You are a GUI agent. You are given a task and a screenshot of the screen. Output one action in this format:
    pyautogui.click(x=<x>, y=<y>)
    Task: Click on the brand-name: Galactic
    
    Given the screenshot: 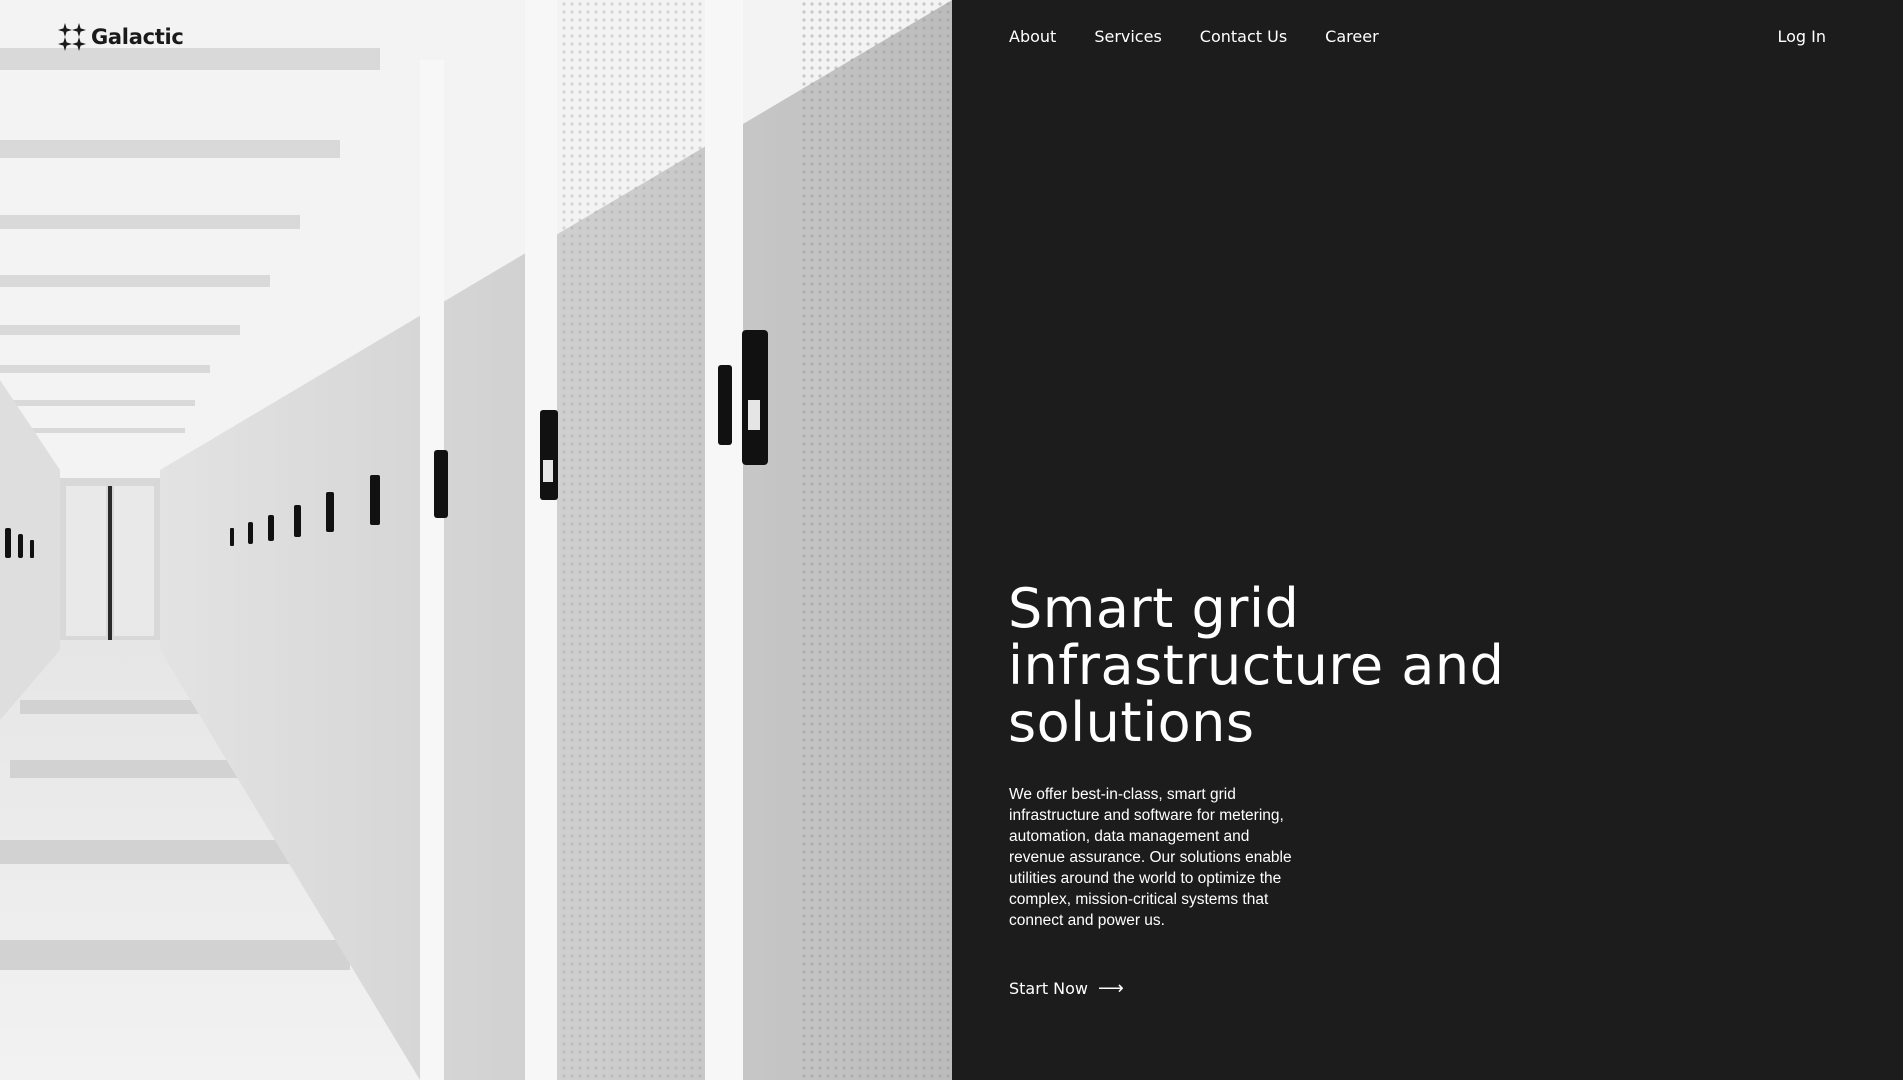 What is the action you would take?
    pyautogui.click(x=137, y=37)
    